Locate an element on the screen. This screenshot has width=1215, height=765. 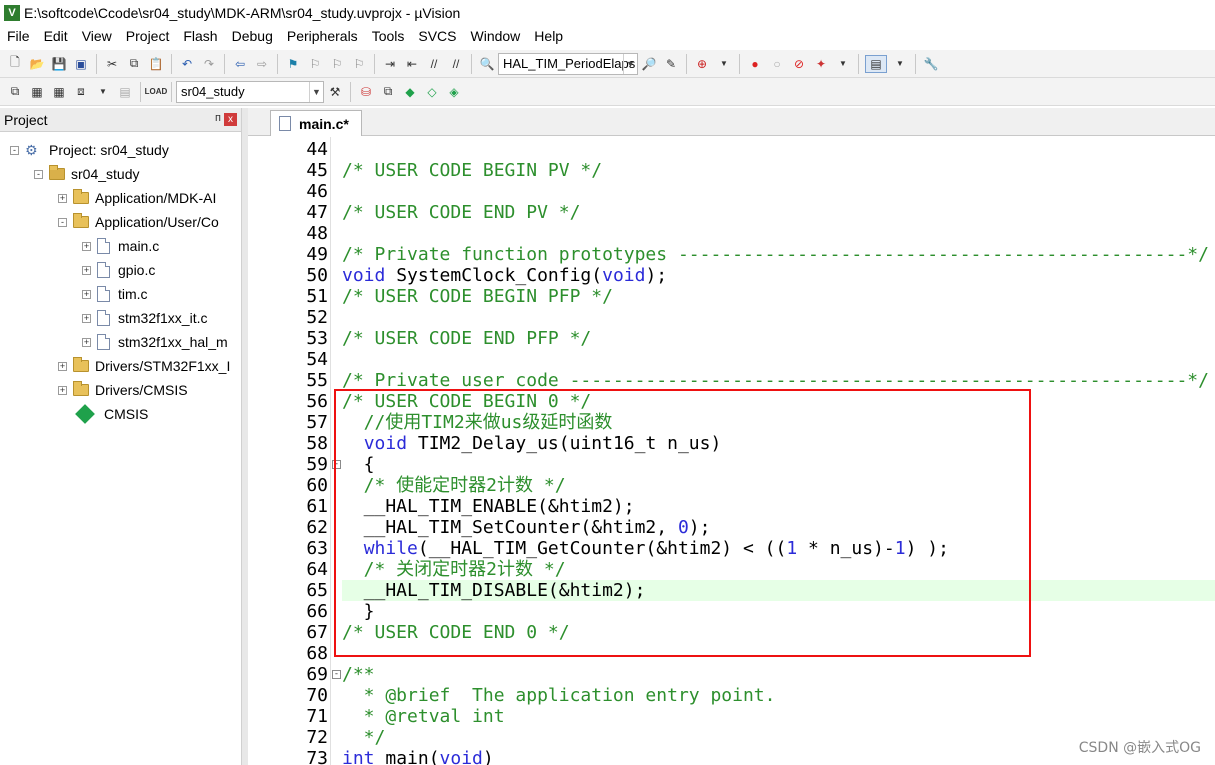
code-line: /* 关闭定时器2计数 */ is located at coordinates (778, 569).